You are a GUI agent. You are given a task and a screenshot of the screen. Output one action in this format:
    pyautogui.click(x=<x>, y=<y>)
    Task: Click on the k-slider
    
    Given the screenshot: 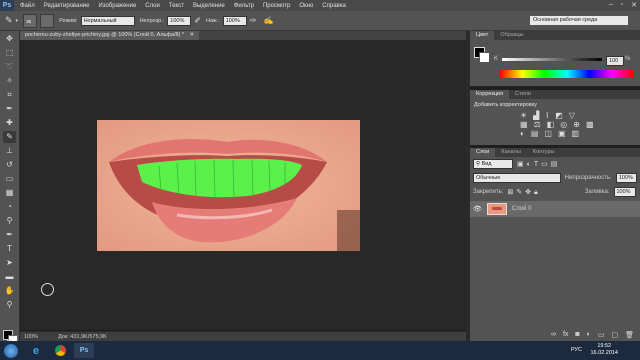 What is the action you would take?
    pyautogui.click(x=552, y=59)
    